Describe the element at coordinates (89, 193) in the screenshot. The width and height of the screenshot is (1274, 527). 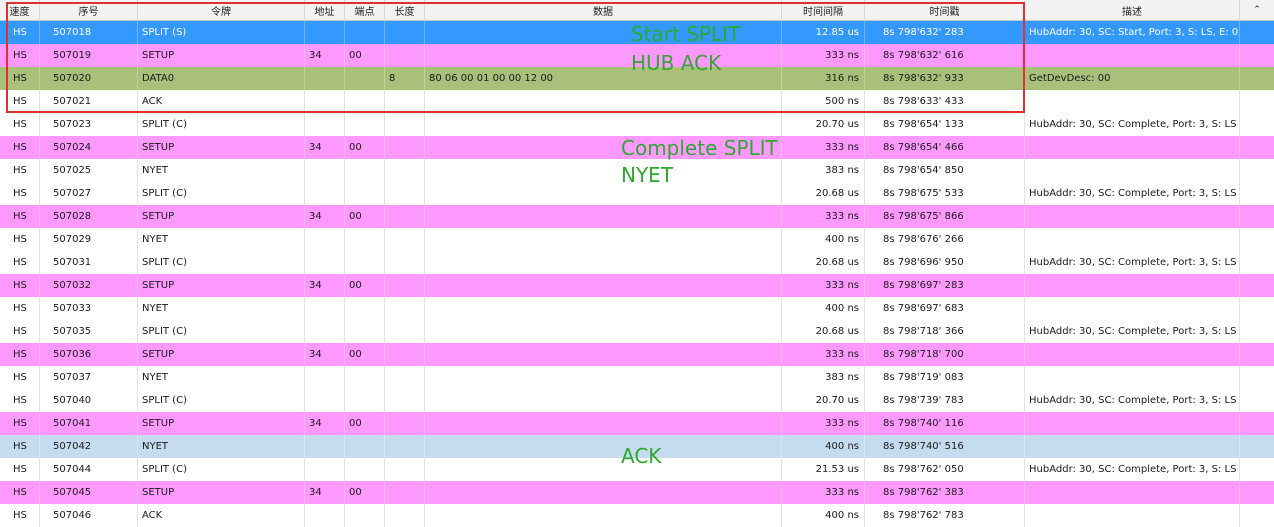
I see `seq-cell: 507027` at that location.